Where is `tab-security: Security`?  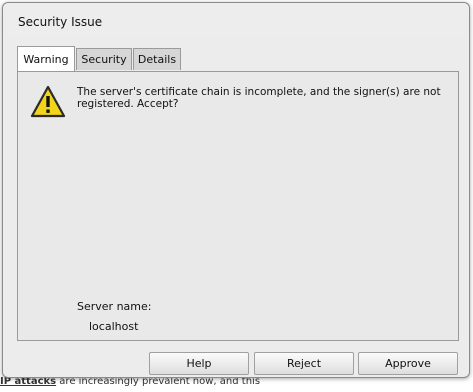 tab-security: Security is located at coordinates (104, 59).